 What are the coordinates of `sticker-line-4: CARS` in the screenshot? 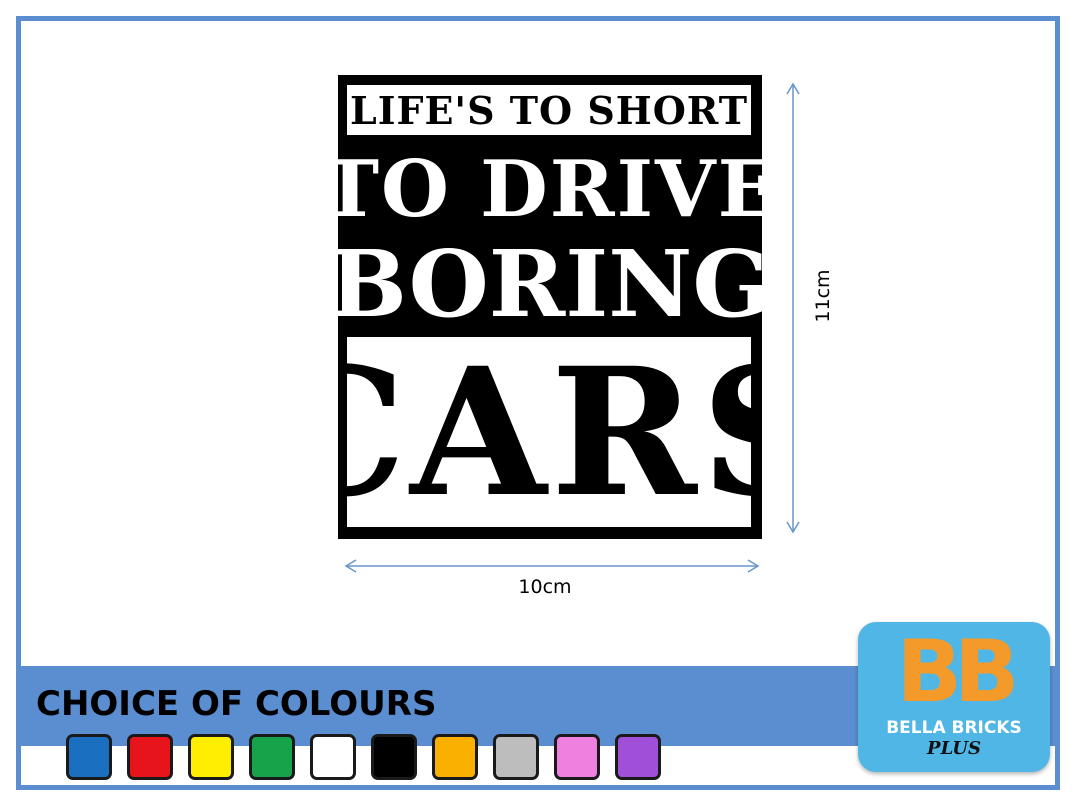 It's located at (549, 432).